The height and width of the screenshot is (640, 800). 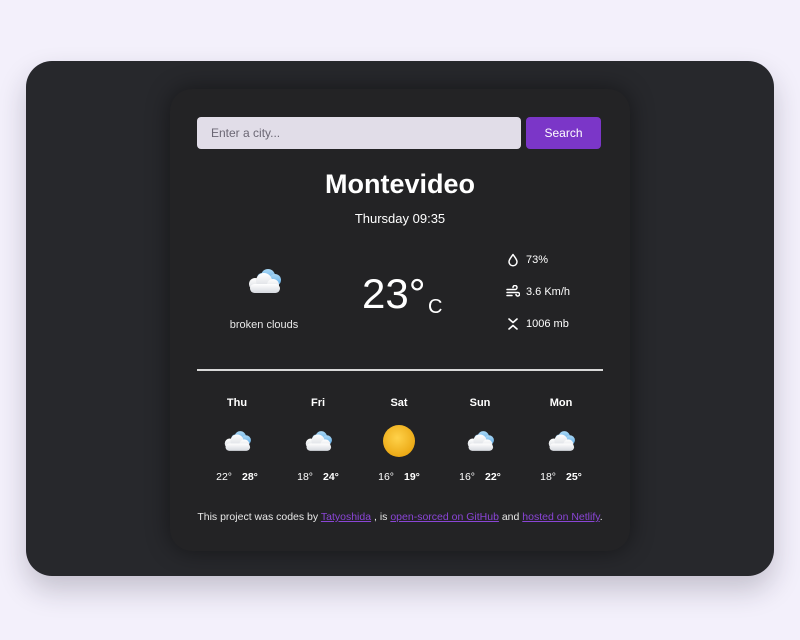 What do you see at coordinates (510, 517) in the screenshot?
I see `footer-and: and` at bounding box center [510, 517].